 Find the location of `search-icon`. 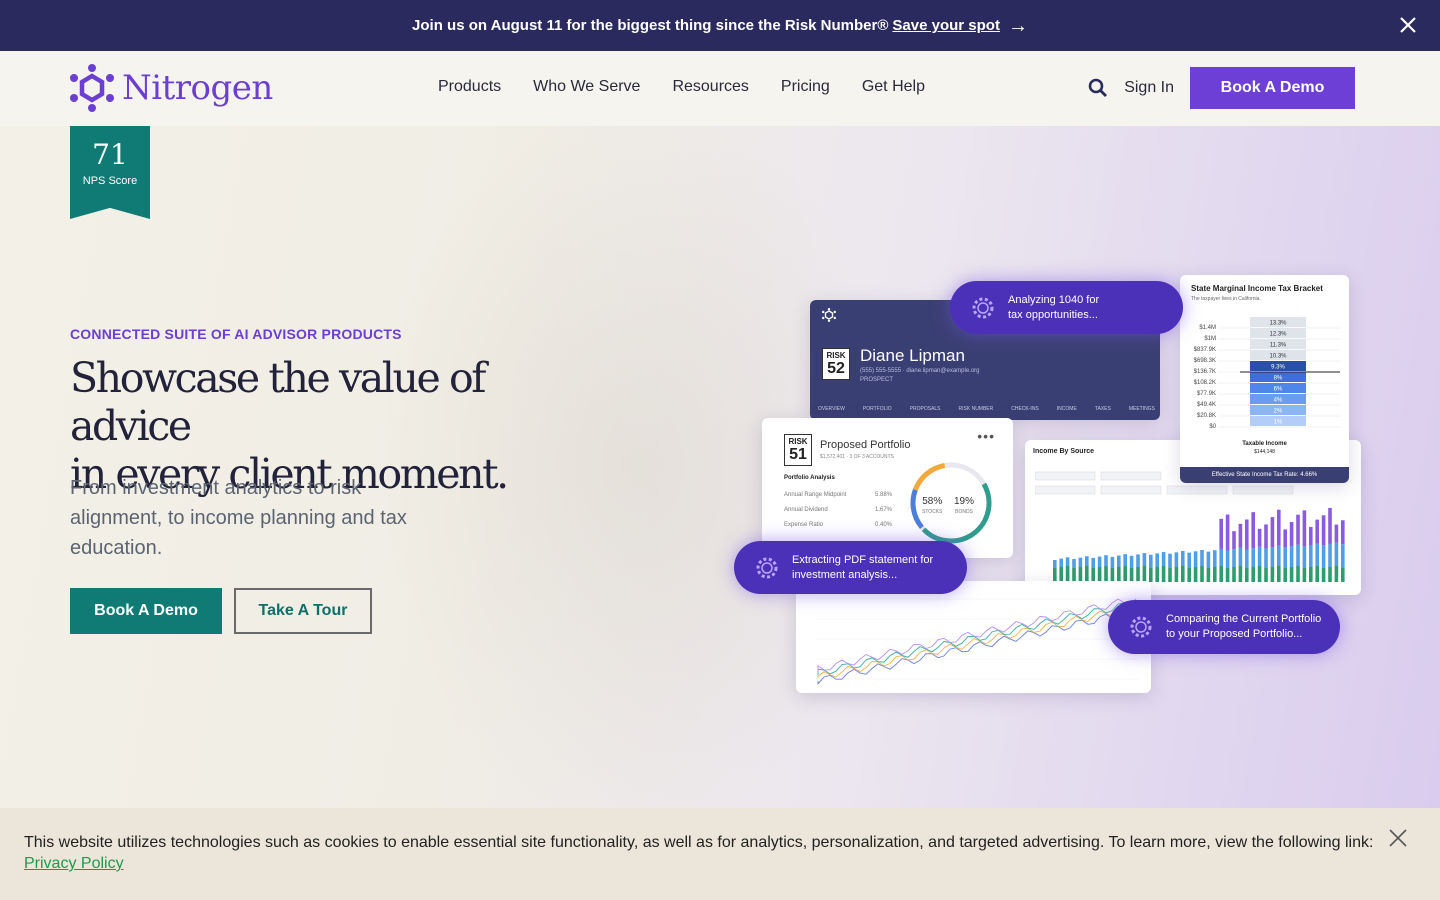

search-icon is located at coordinates (1098, 88).